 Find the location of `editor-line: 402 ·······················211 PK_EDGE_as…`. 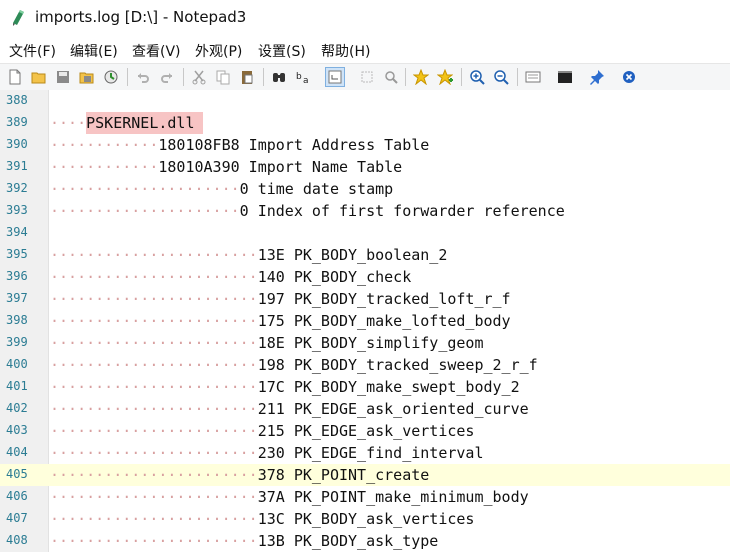

editor-line: 402 ·······················211 PK_EDGE_as… is located at coordinates (365, 409).